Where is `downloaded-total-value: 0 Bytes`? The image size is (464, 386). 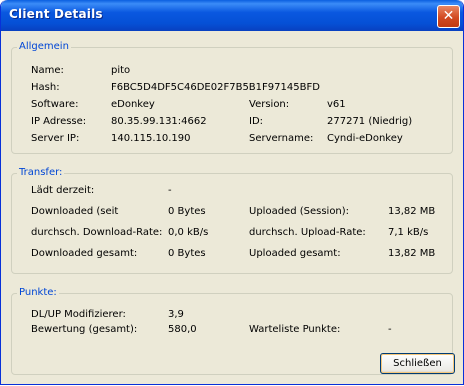
downloaded-total-value: 0 Bytes is located at coordinates (187, 253).